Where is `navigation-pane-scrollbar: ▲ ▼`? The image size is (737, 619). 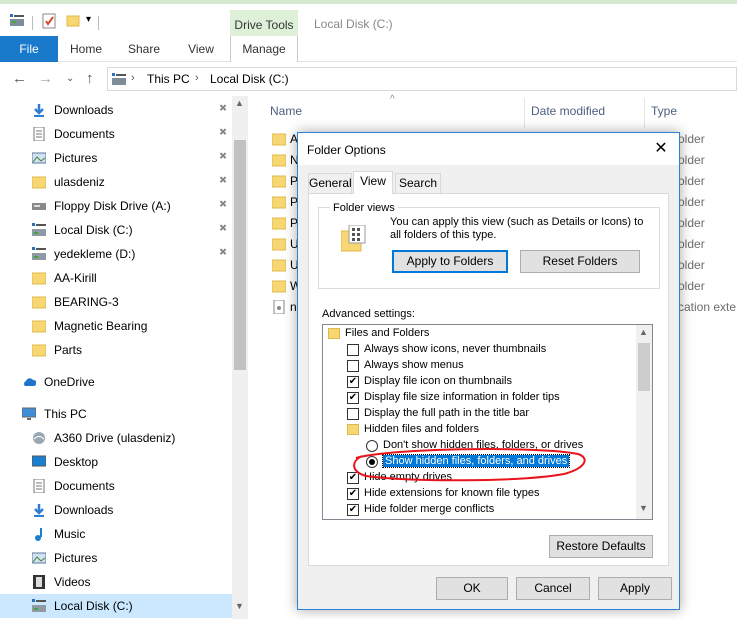 navigation-pane-scrollbar: ▲ ▼ is located at coordinates (240, 357).